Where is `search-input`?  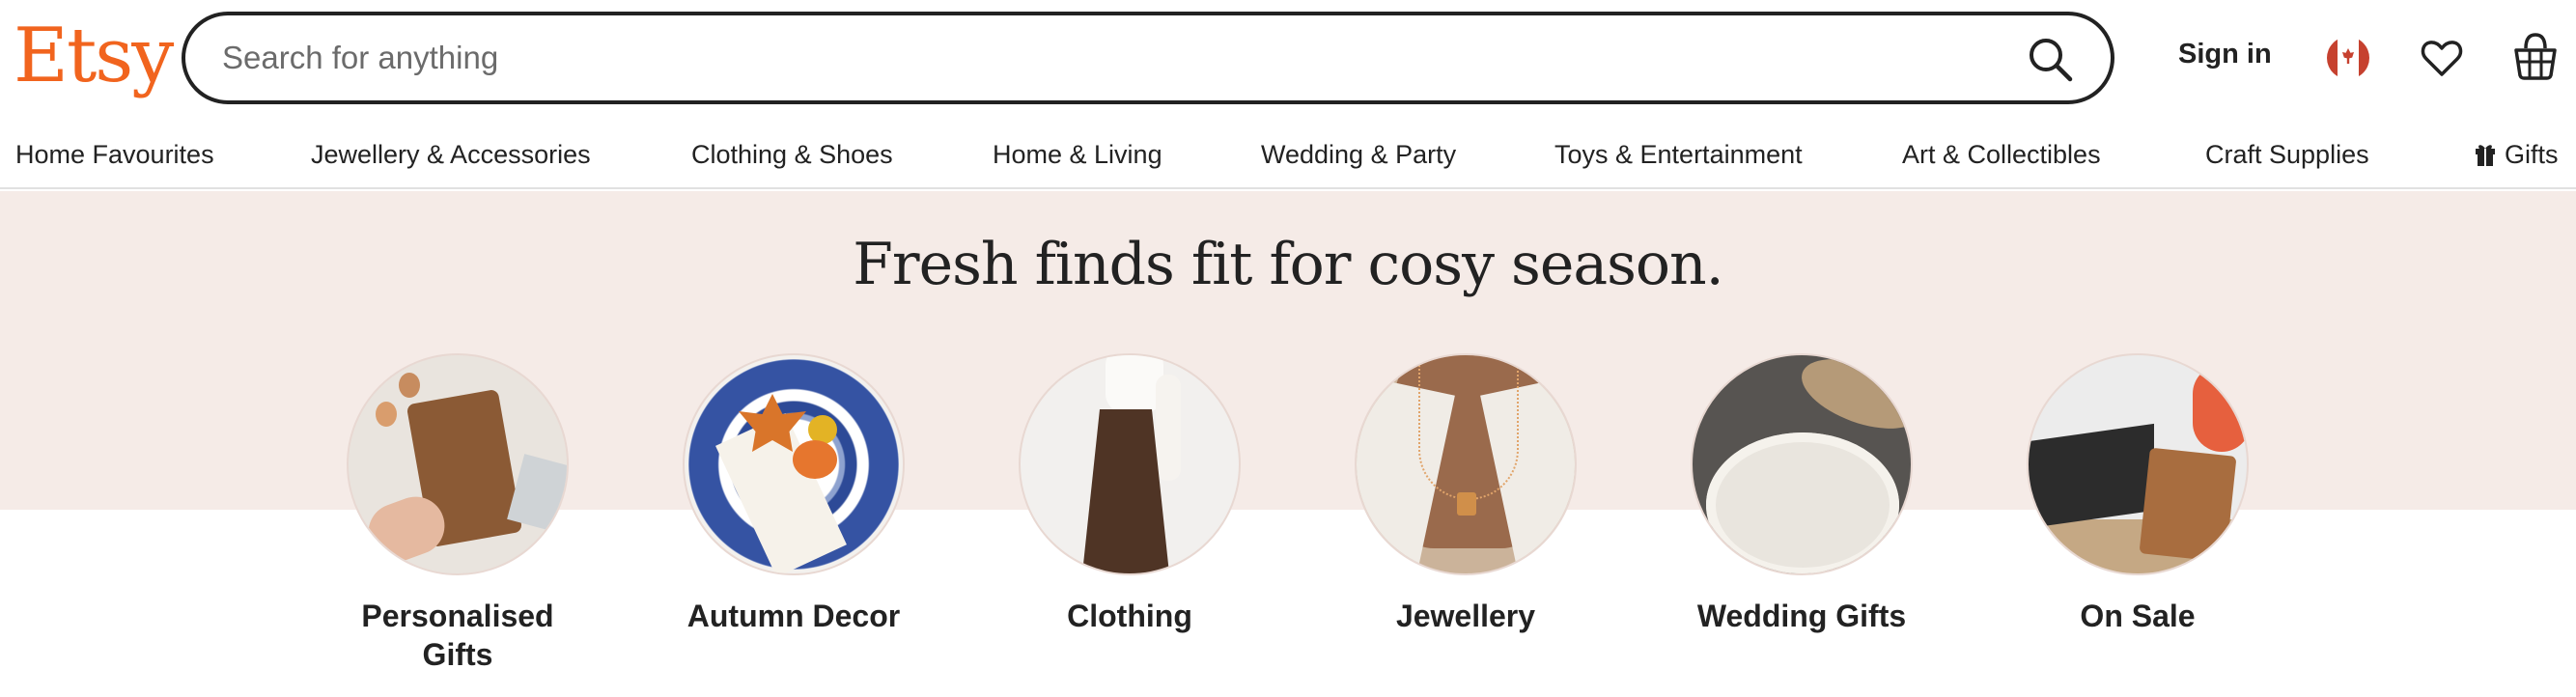 search-input is located at coordinates (1120, 57).